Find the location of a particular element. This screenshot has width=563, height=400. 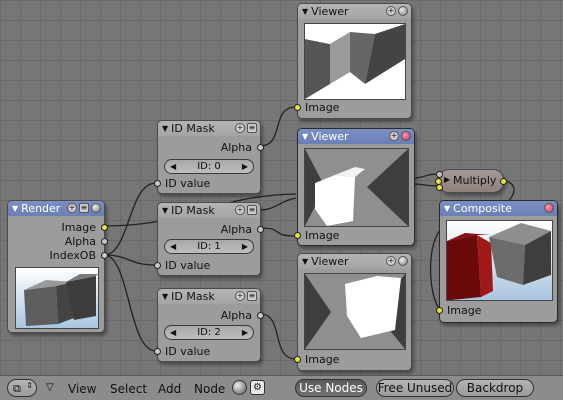

id-mask-1-id-value-socket is located at coordinates (157, 183).